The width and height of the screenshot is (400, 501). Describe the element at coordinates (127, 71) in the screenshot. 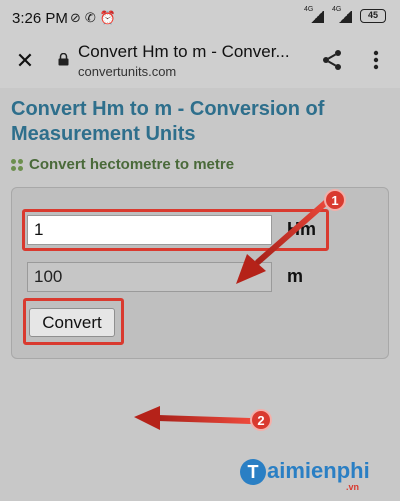

I see `browser-url: convertunits.com` at that location.